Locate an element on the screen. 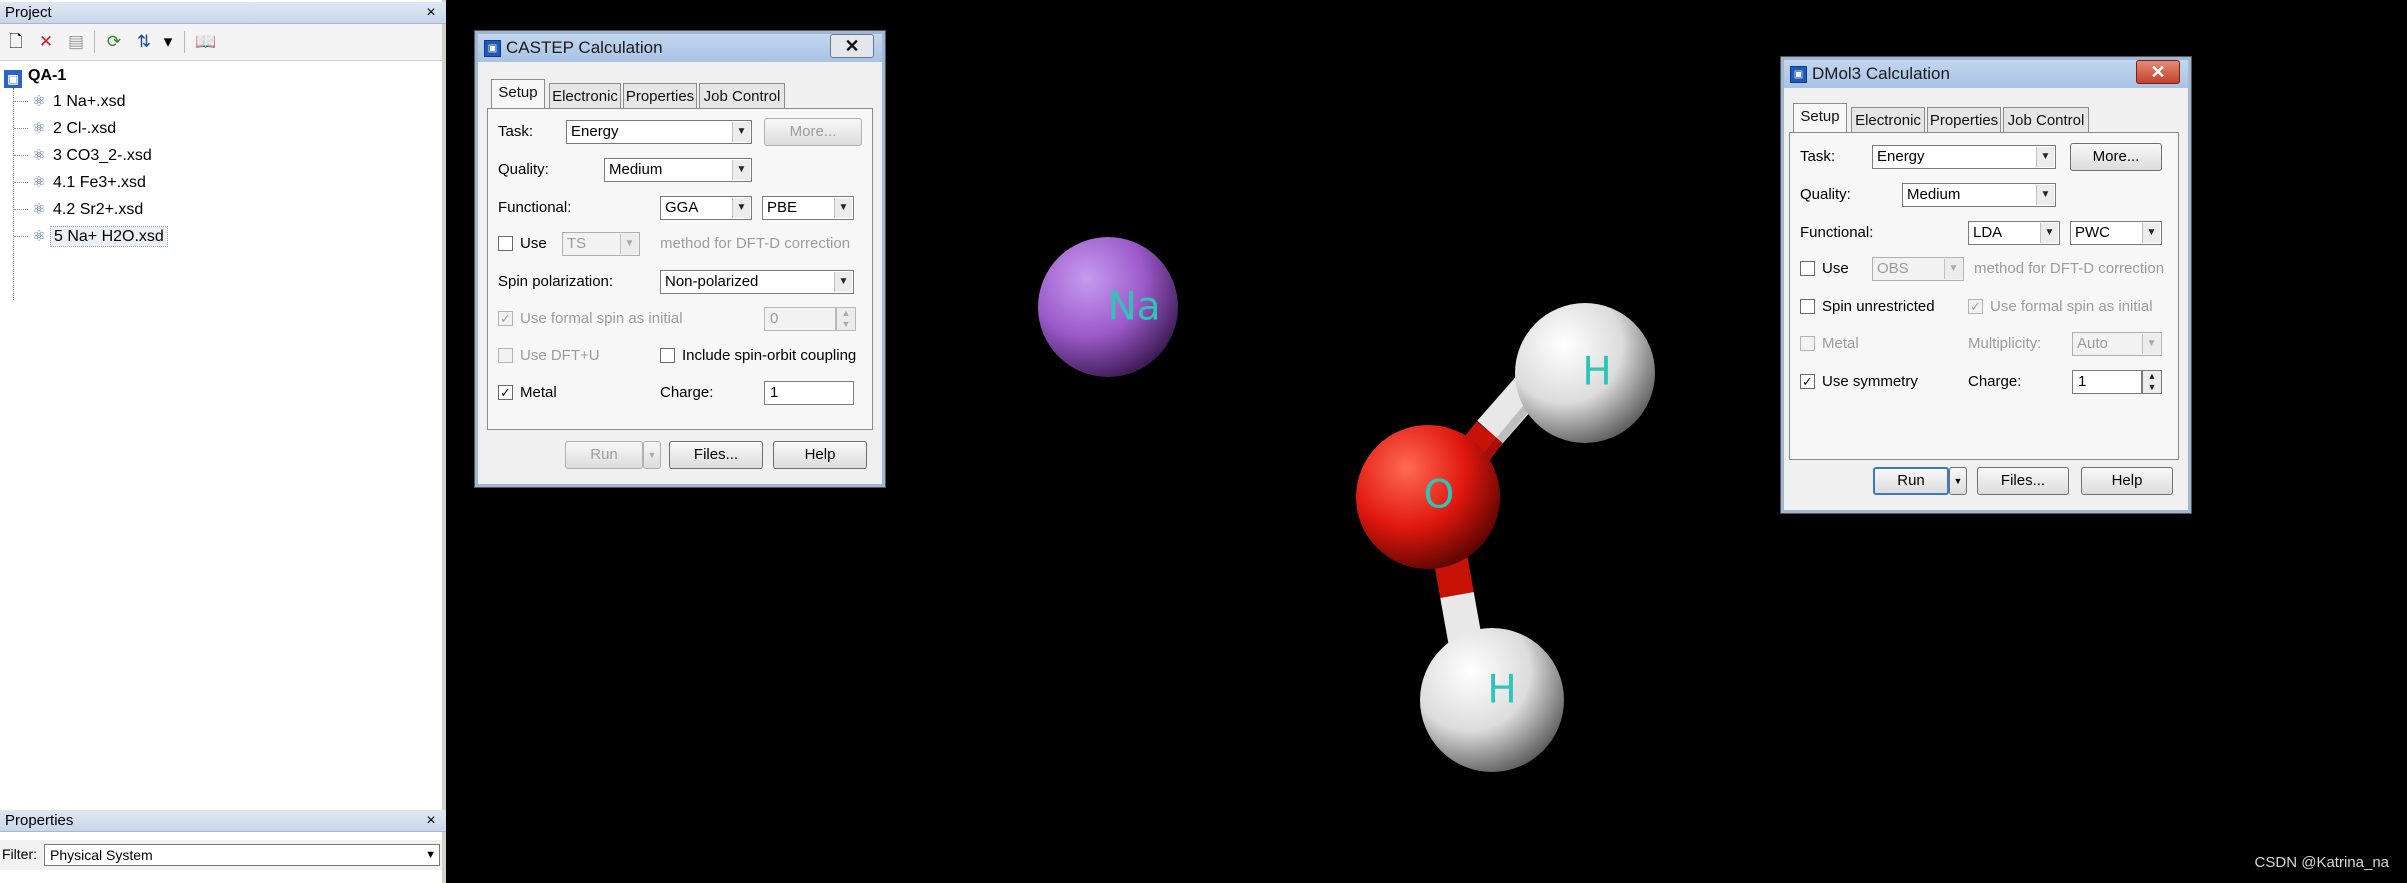  new-document-icon: 🗋 is located at coordinates (16, 42).